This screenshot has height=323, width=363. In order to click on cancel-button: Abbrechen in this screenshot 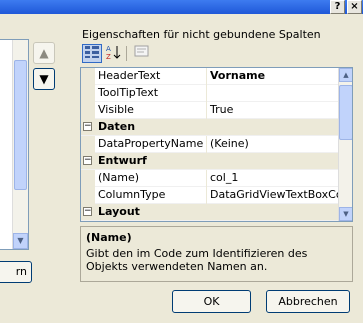, I will do `click(308, 301)`.